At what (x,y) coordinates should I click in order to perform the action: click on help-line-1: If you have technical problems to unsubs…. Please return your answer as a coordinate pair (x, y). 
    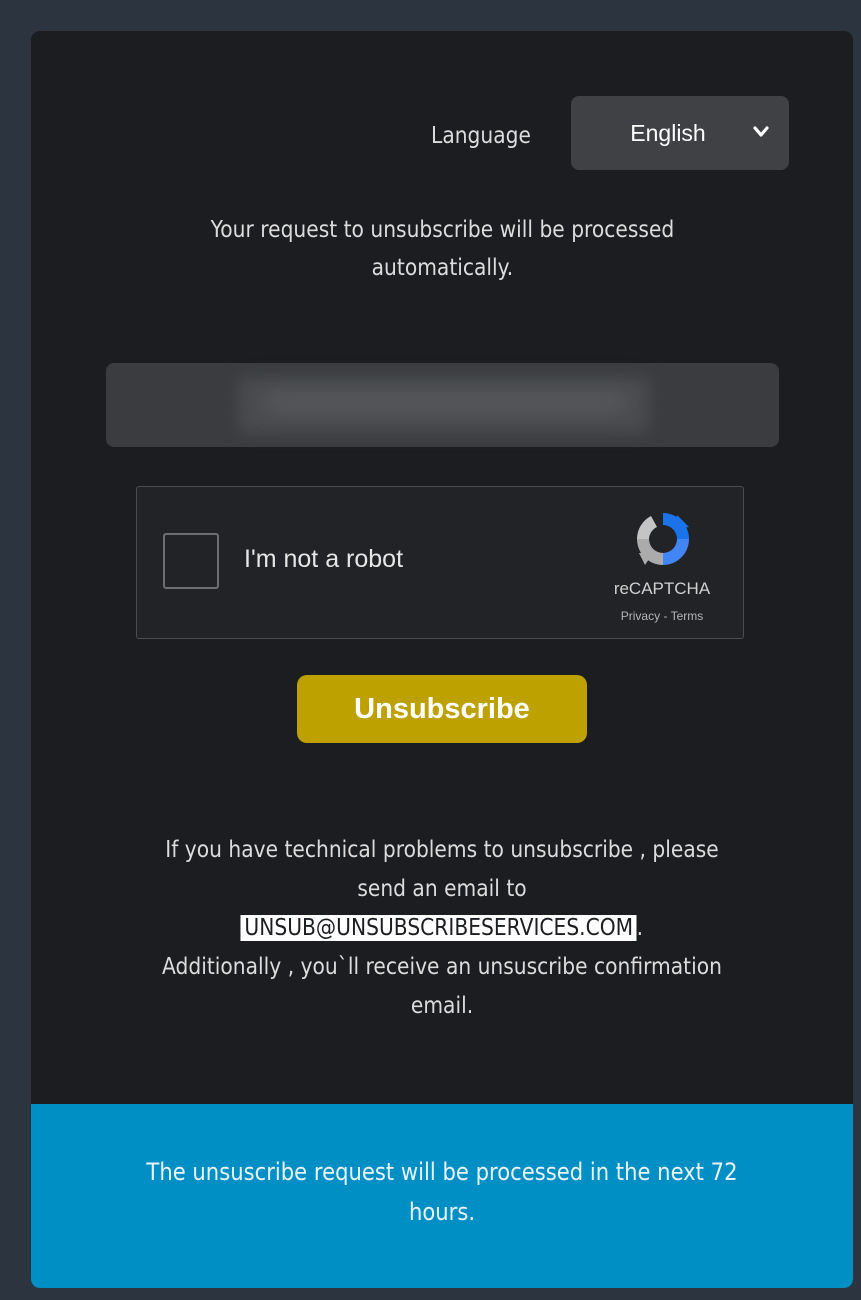
    Looking at the image, I should click on (442, 850).